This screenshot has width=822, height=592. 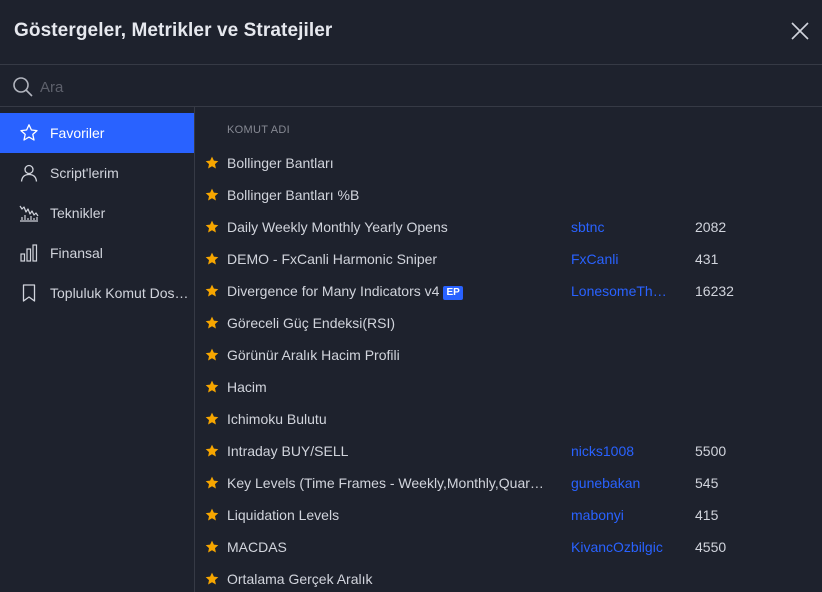 What do you see at coordinates (29, 132) in the screenshot?
I see `star-icon` at bounding box center [29, 132].